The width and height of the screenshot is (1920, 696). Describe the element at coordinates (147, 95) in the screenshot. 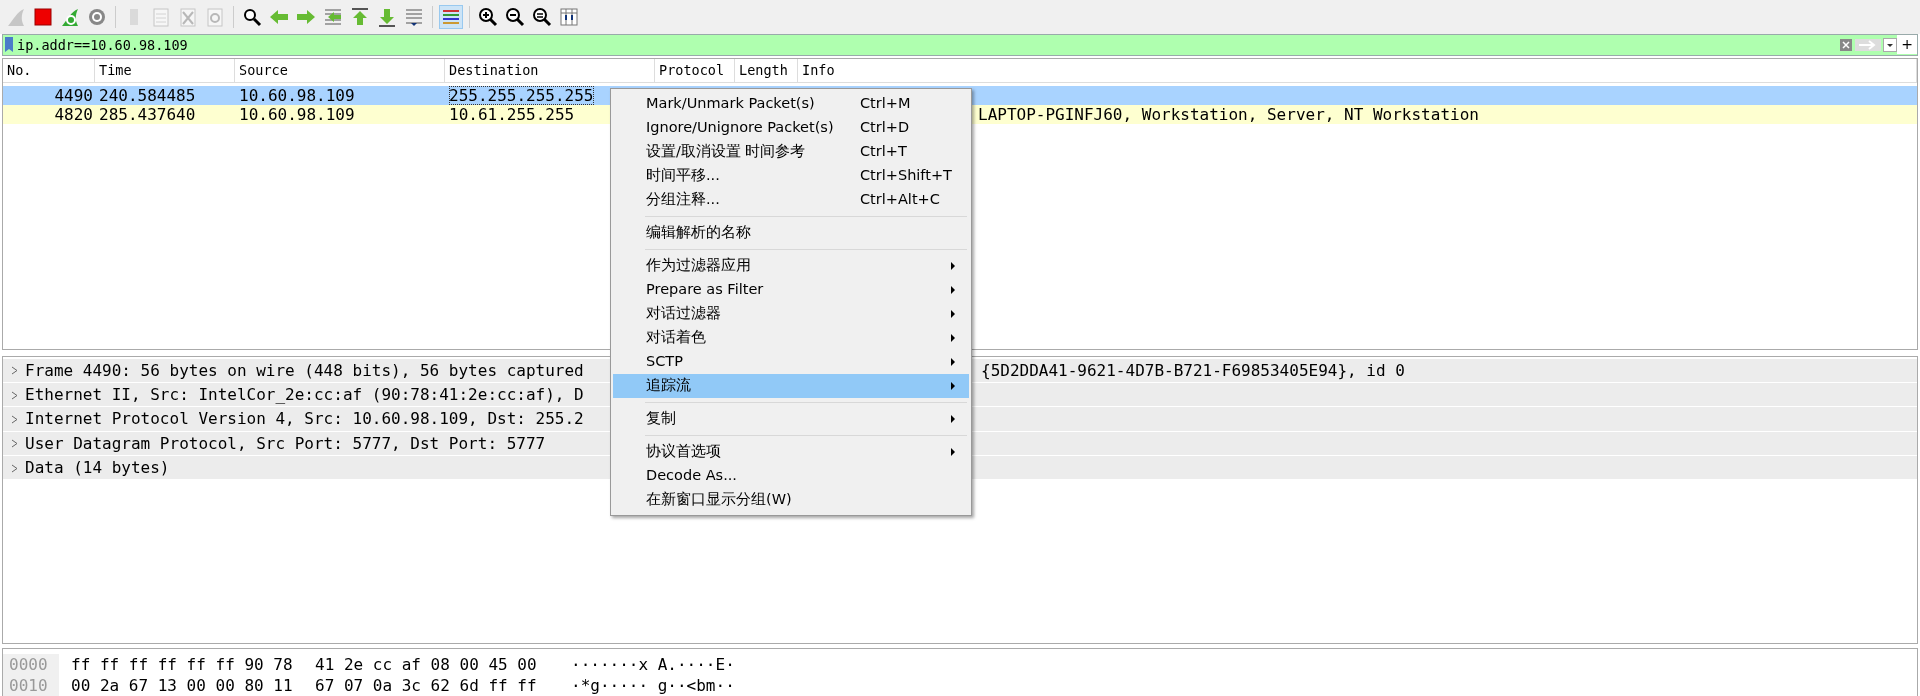

I see `table-cell: 240.584485` at that location.